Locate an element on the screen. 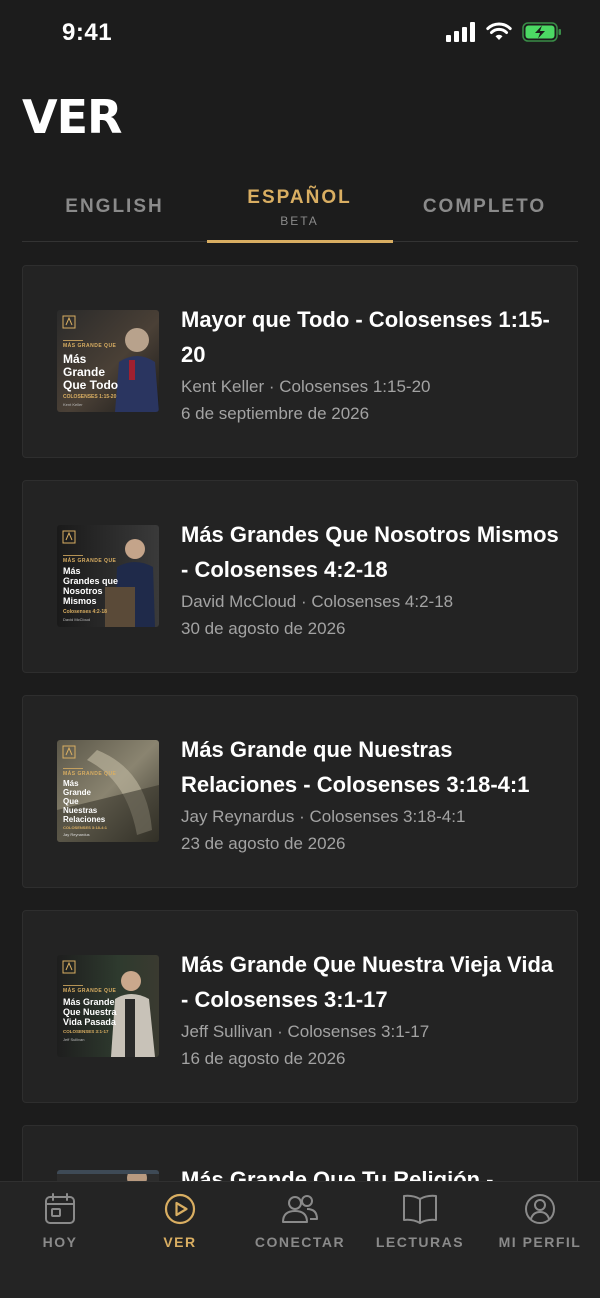  svg-text: COLOSENSES 3:18-4:1 is located at coordinates (85, 827).